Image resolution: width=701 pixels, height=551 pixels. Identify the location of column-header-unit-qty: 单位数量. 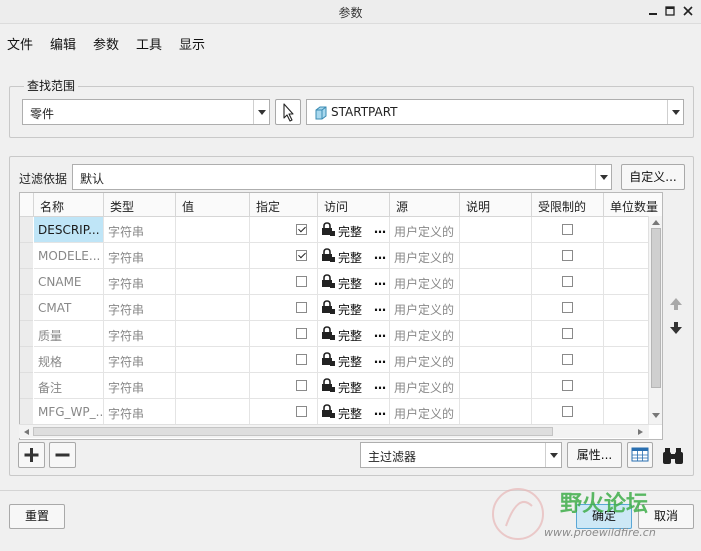
(633, 205).